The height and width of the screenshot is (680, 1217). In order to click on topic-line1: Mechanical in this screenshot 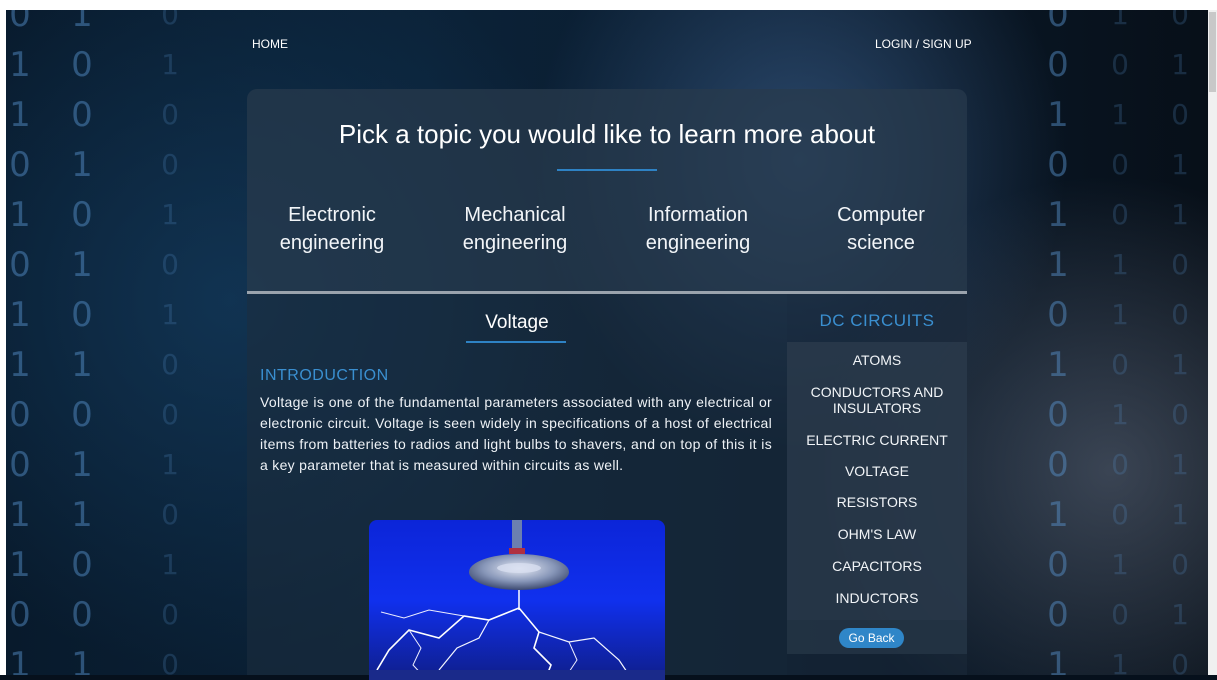, I will do `click(515, 215)`.